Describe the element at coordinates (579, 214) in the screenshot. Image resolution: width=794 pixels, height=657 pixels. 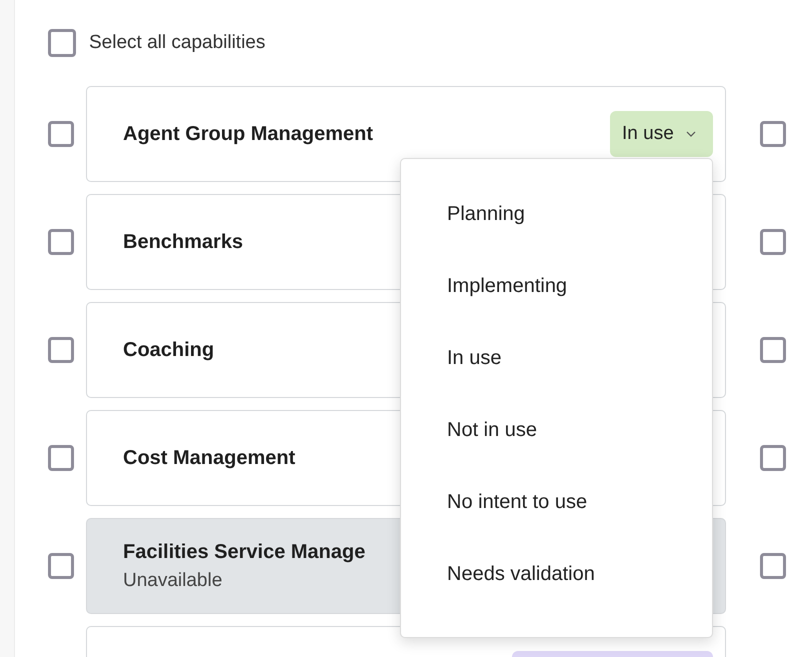
I see `status-option: Planning` at that location.